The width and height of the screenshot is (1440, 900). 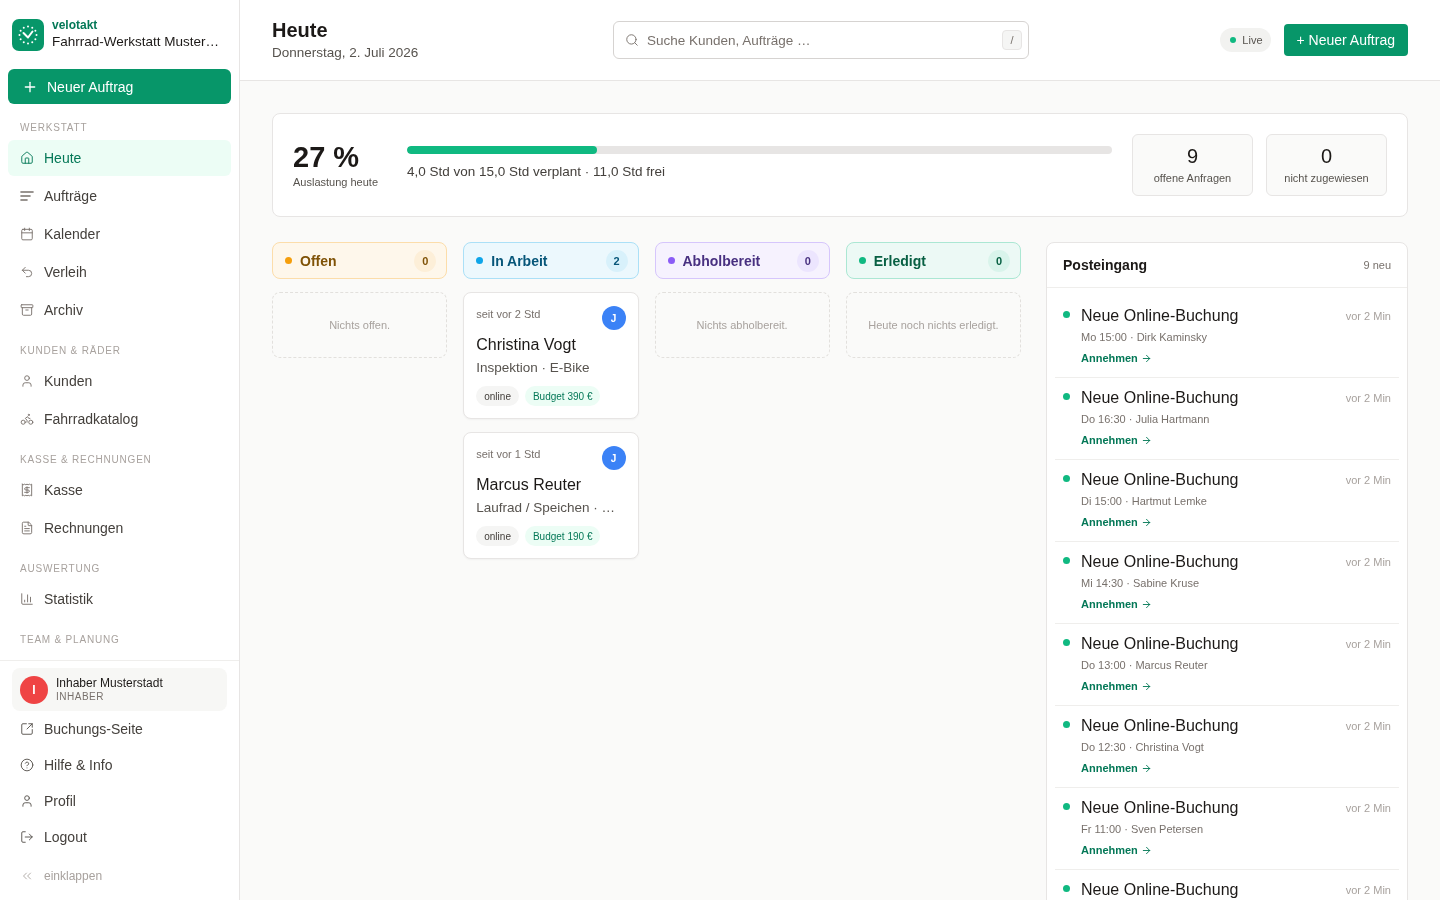 What do you see at coordinates (119, 599) in the screenshot?
I see `nav-item: Statistik` at bounding box center [119, 599].